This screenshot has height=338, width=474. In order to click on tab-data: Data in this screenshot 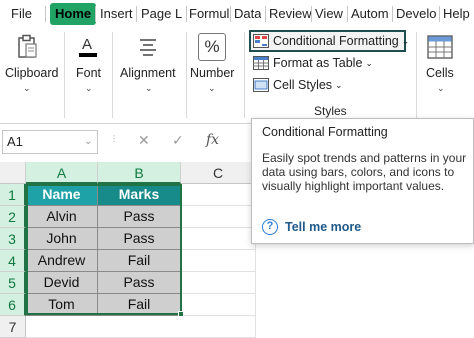, I will do `click(247, 14)`.